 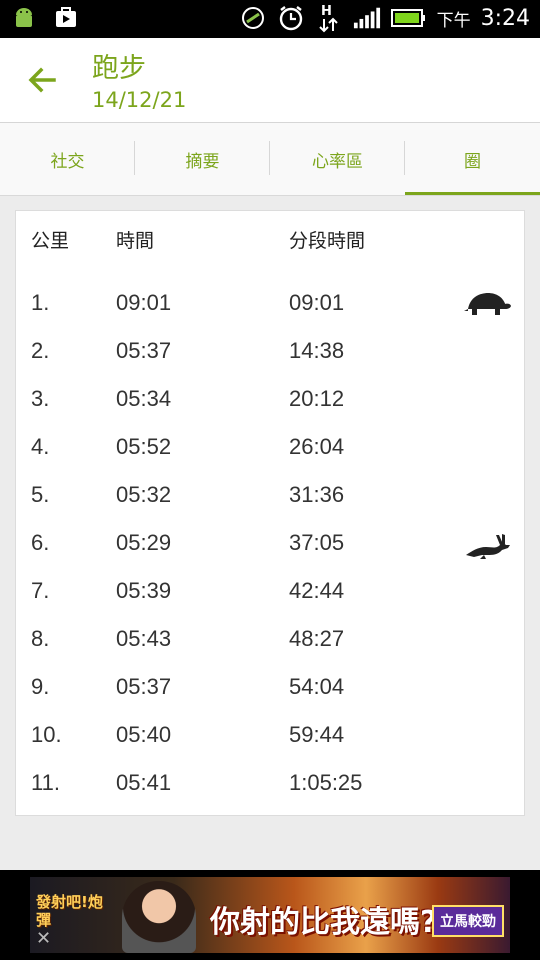 I want to click on column-header-km: 公里, so click(x=50, y=241).